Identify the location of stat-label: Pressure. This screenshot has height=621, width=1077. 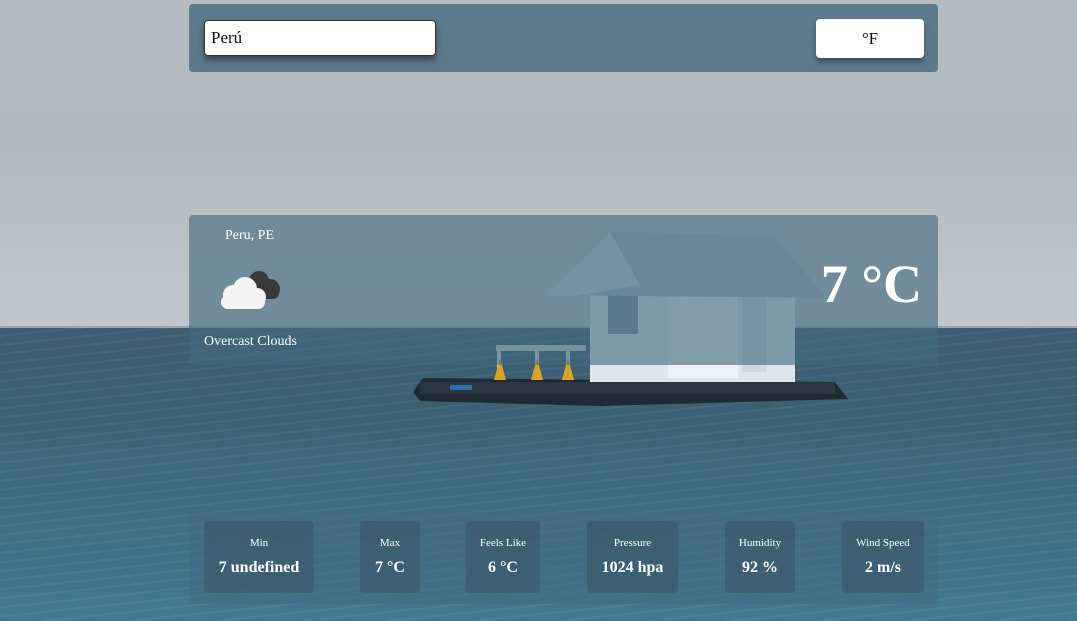
(632, 543).